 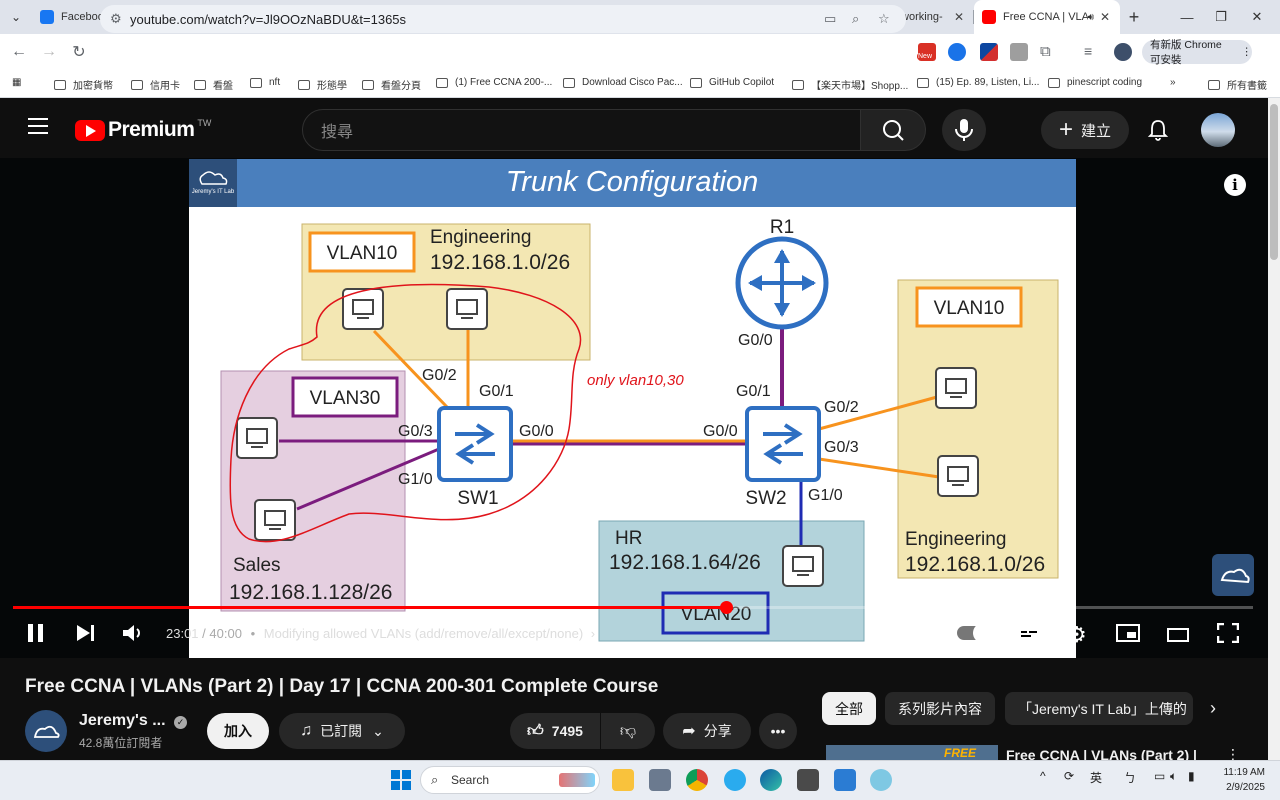 I want to click on language-indicator: 英, so click(x=1096, y=777).